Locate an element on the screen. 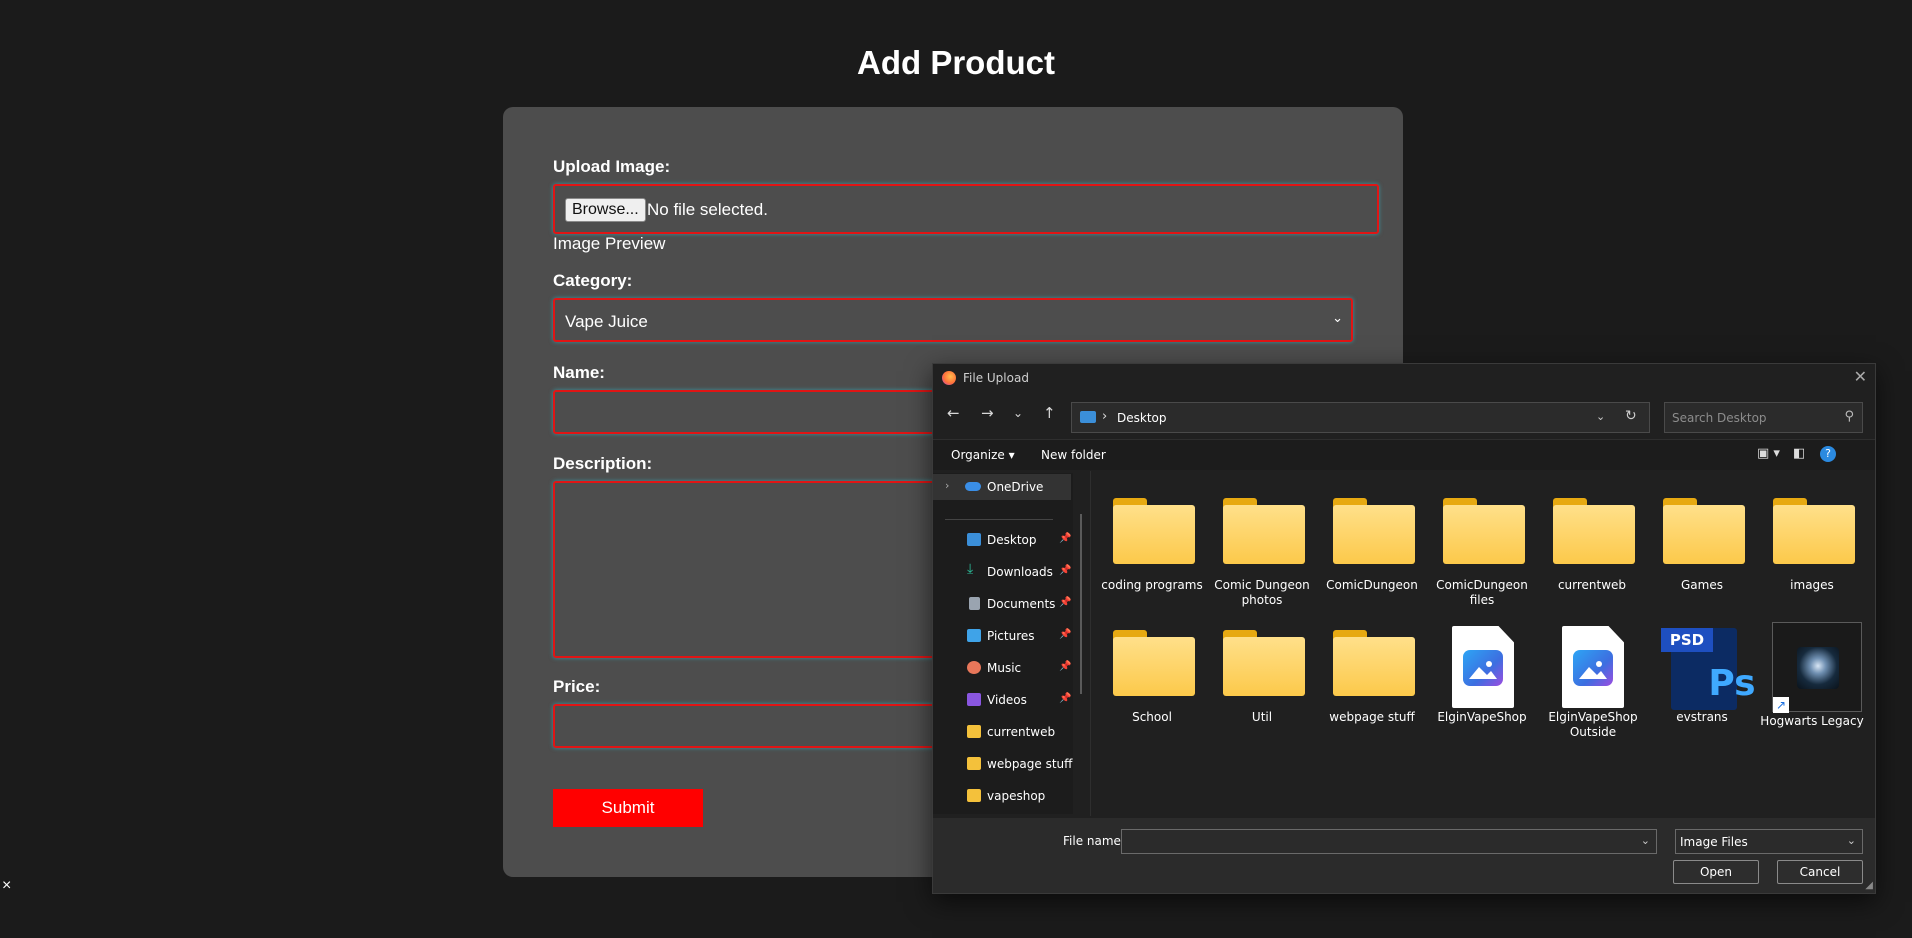 The image size is (1912, 938). document-icon is located at coordinates (974, 603).